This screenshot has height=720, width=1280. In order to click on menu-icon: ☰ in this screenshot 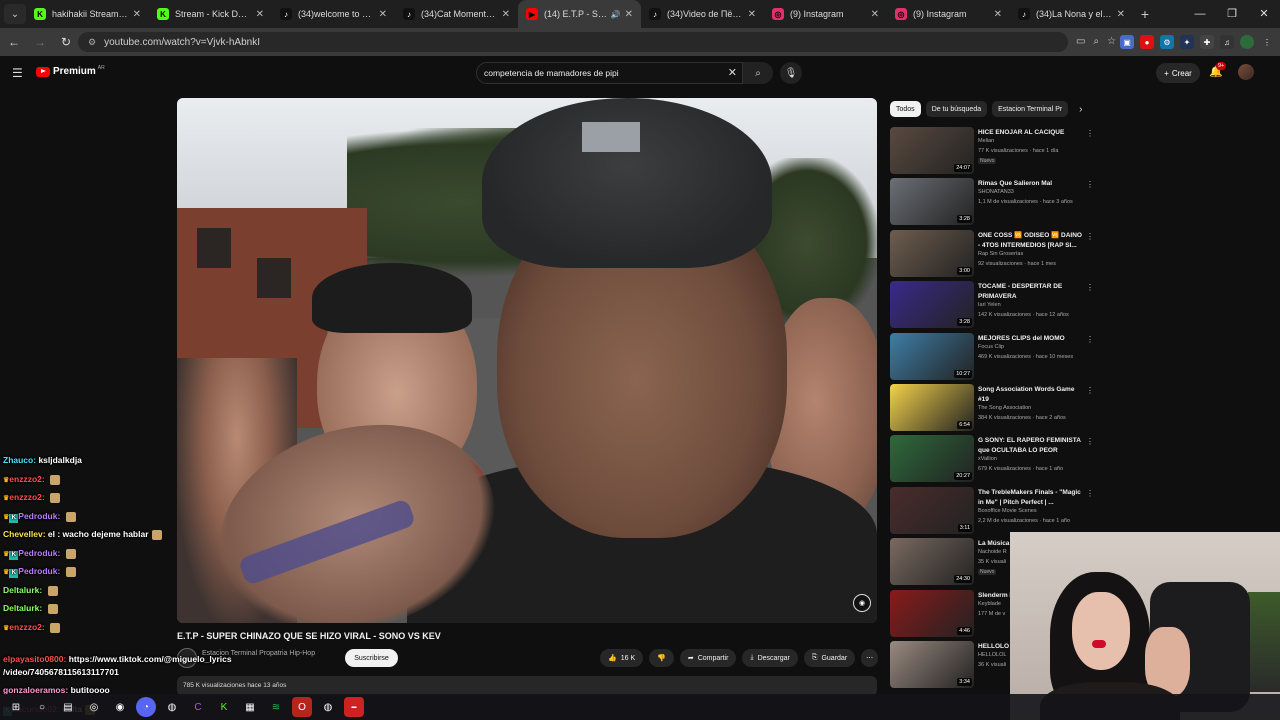, I will do `click(17, 73)`.